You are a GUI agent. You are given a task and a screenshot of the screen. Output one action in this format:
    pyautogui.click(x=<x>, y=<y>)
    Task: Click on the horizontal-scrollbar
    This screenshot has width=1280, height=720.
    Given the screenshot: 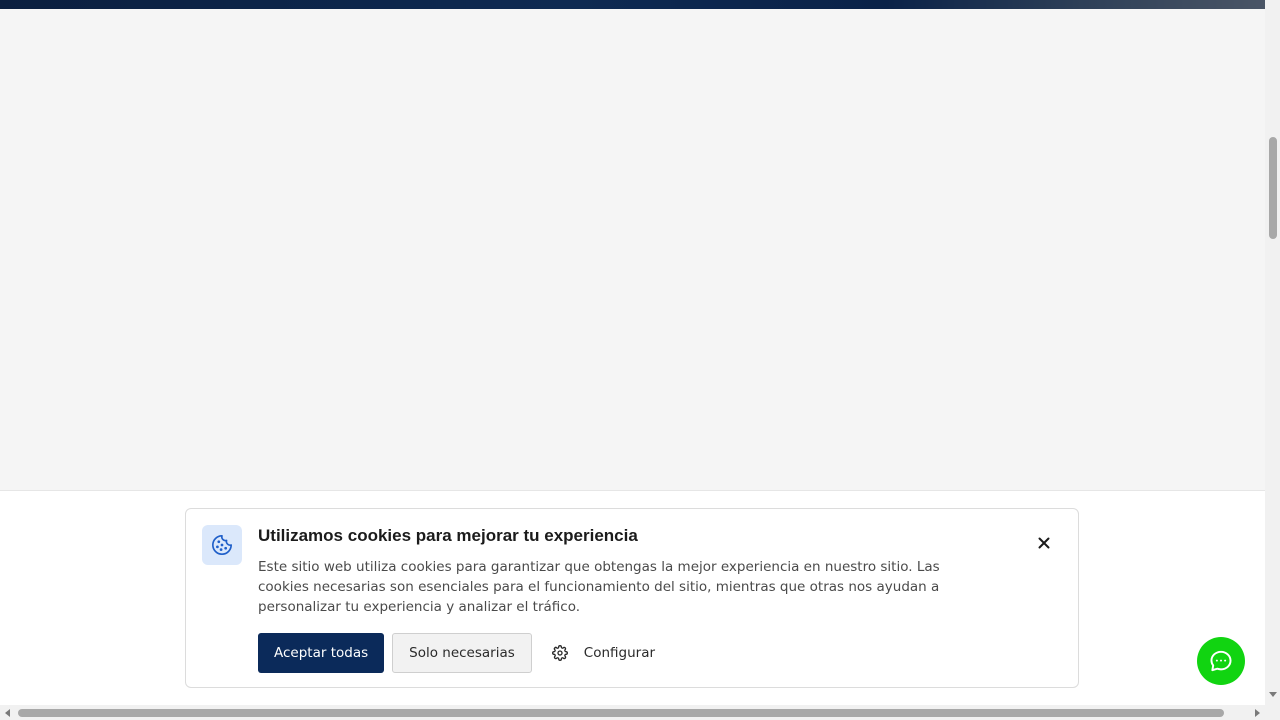 What is the action you would take?
    pyautogui.click(x=640, y=712)
    